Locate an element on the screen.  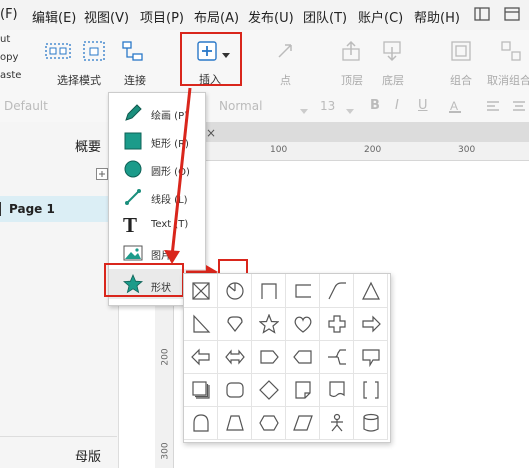
bottom-layer-label: 底层 is located at coordinates (393, 80).